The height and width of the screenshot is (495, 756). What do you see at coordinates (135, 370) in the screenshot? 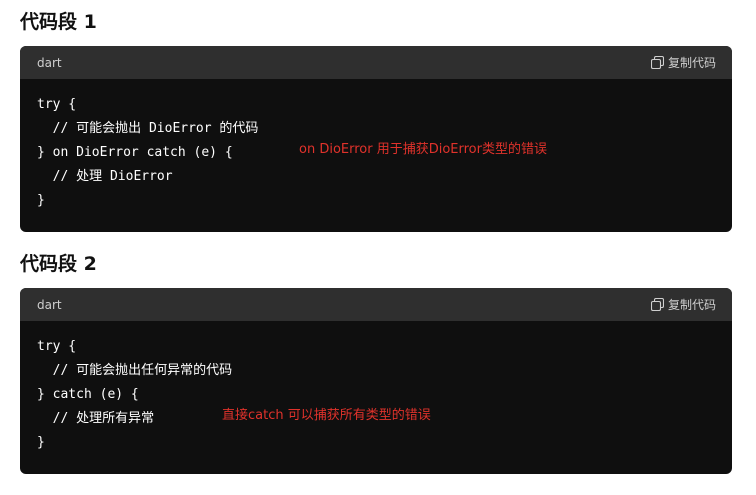
I see `code-line: // 可能会抛出任何异常的代码` at bounding box center [135, 370].